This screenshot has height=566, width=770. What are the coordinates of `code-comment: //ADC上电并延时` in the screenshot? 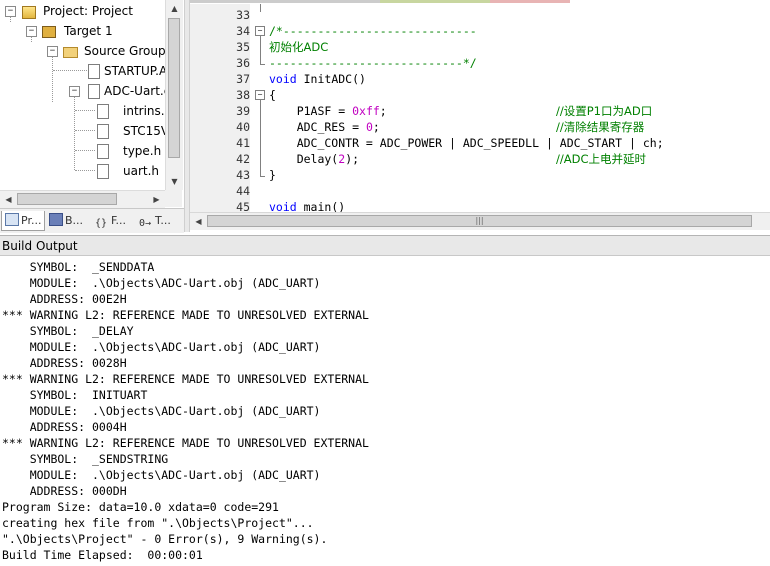 It's located at (601, 159).